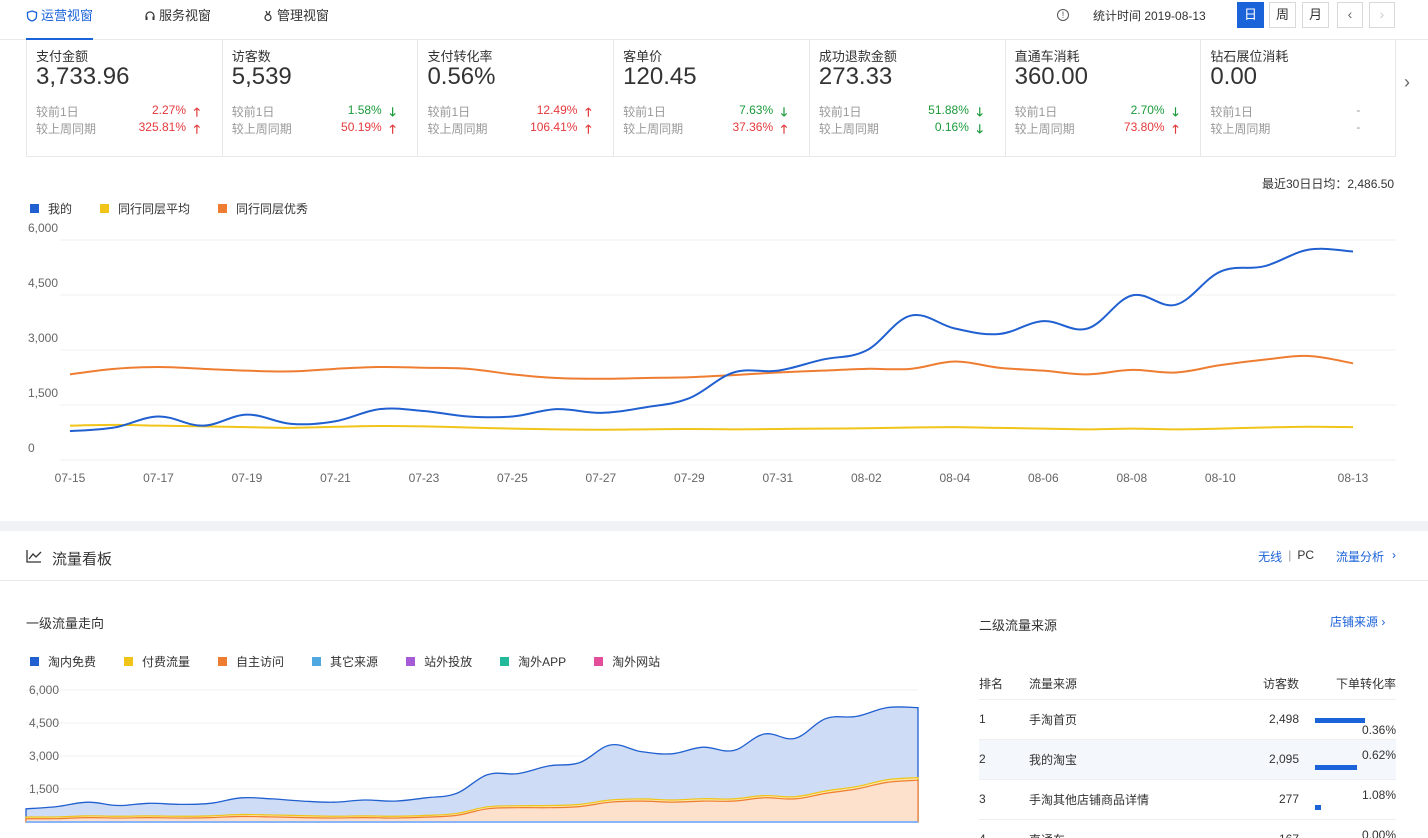 This screenshot has width=1428, height=838. Describe the element at coordinates (1004, 759) in the screenshot. I see `rank-cell: 2` at that location.